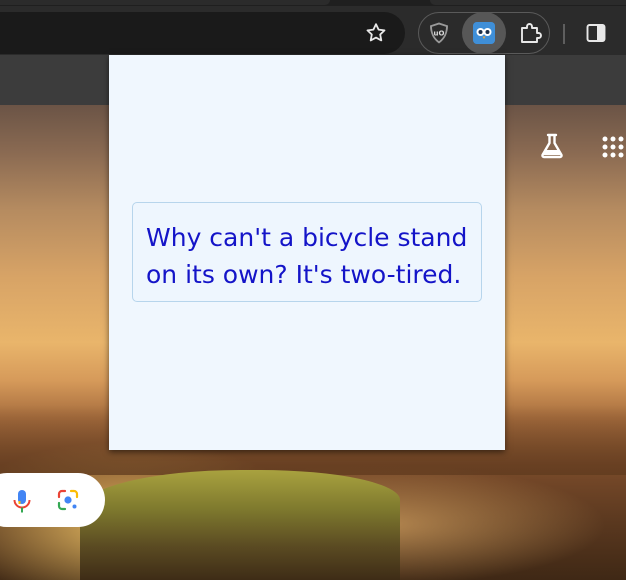 This screenshot has height=580, width=626. What do you see at coordinates (165, 2) in the screenshot?
I see `active-tab-edge` at bounding box center [165, 2].